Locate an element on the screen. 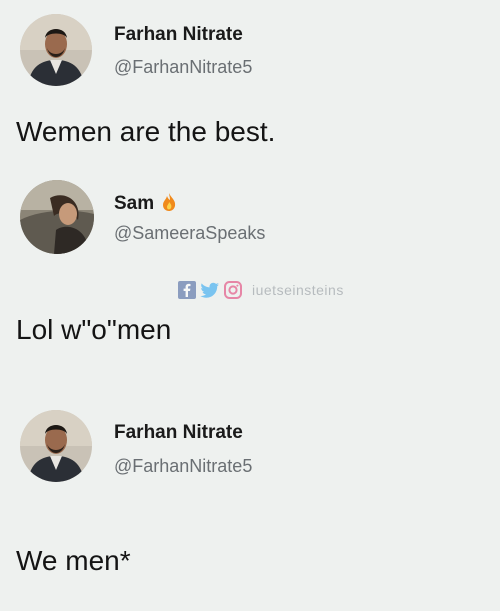 The width and height of the screenshot is (500, 611). user-handle: @FarhanNitrate5 is located at coordinates (183, 466).